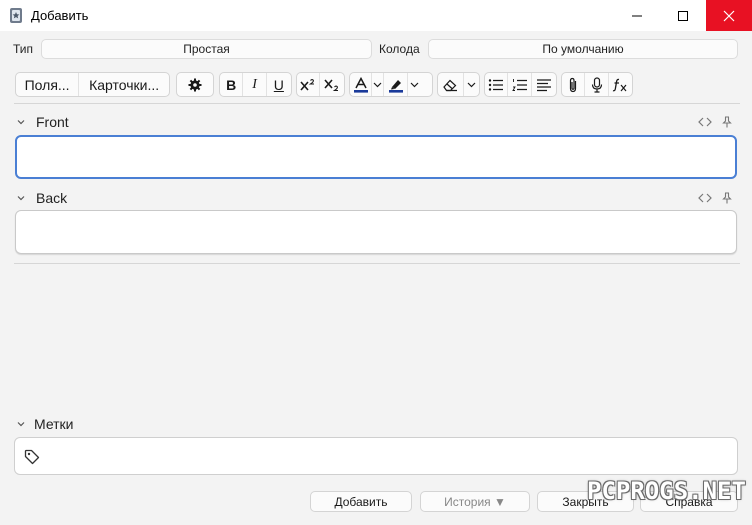  I want to click on front-field-actions, so click(715, 122).